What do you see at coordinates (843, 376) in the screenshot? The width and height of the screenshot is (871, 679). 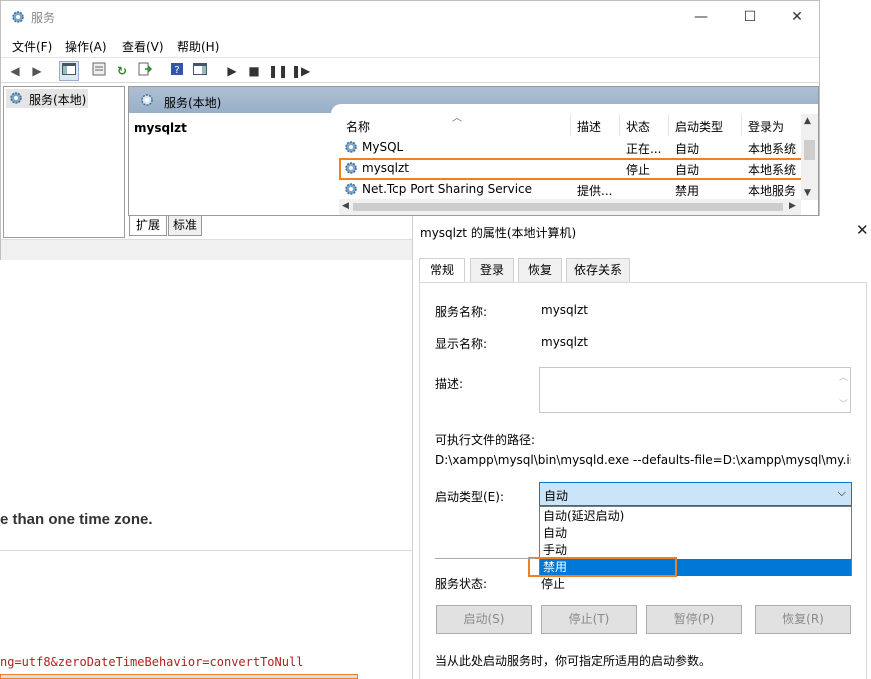 I see `scroll-up-icon: ︿` at bounding box center [843, 376].